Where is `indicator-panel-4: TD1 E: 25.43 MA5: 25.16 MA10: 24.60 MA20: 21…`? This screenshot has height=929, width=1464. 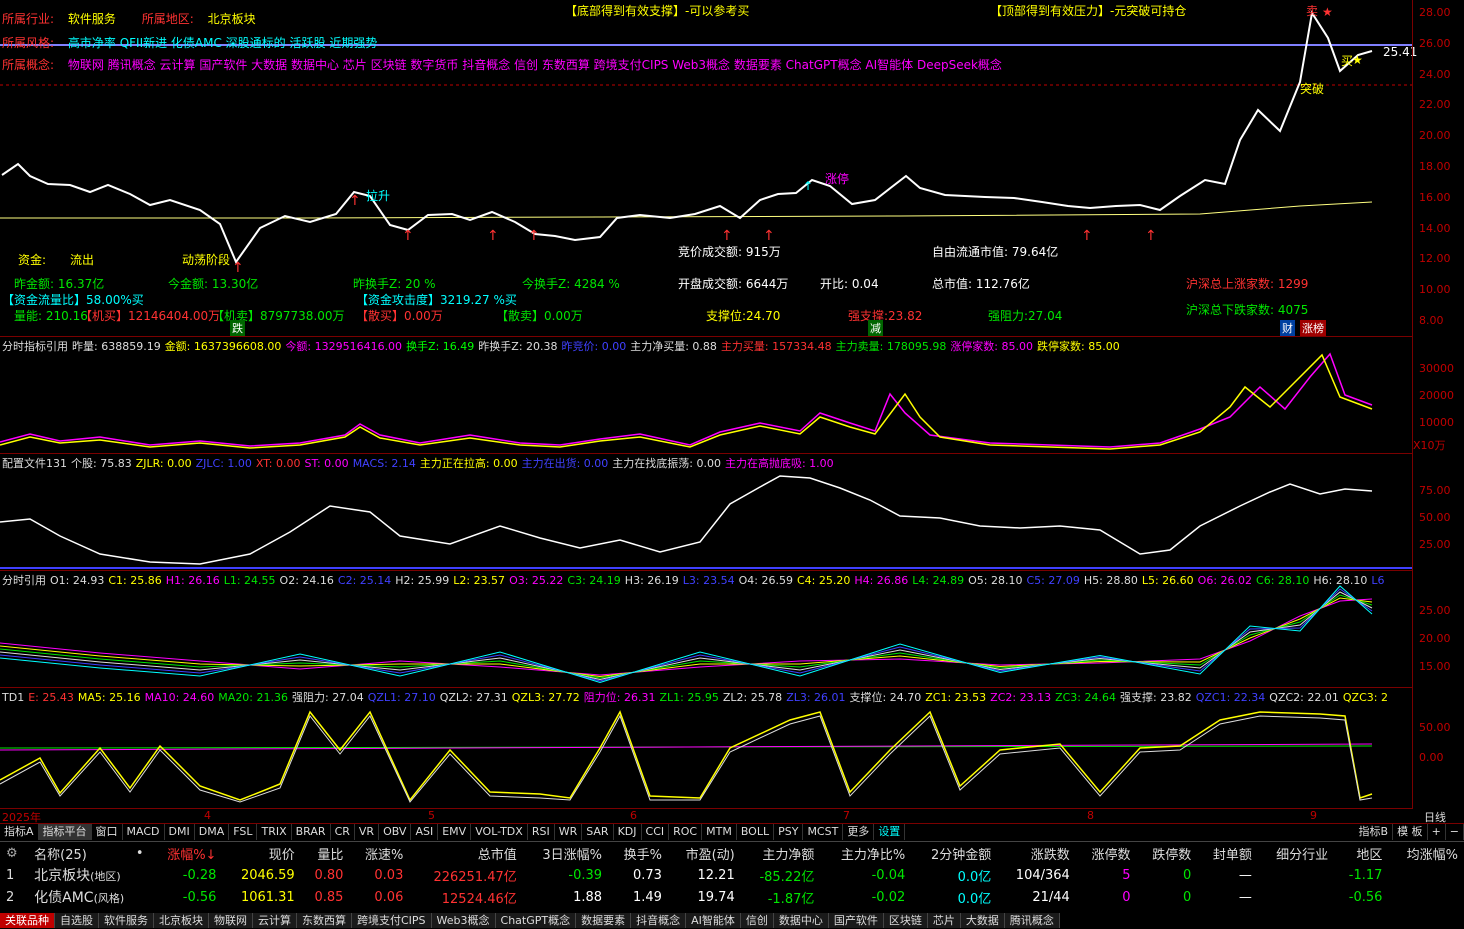
indicator-panel-4: TD1 E: 25.43 MA5: 25.16 MA10: 24.60 MA20: 21… is located at coordinates (706, 748).